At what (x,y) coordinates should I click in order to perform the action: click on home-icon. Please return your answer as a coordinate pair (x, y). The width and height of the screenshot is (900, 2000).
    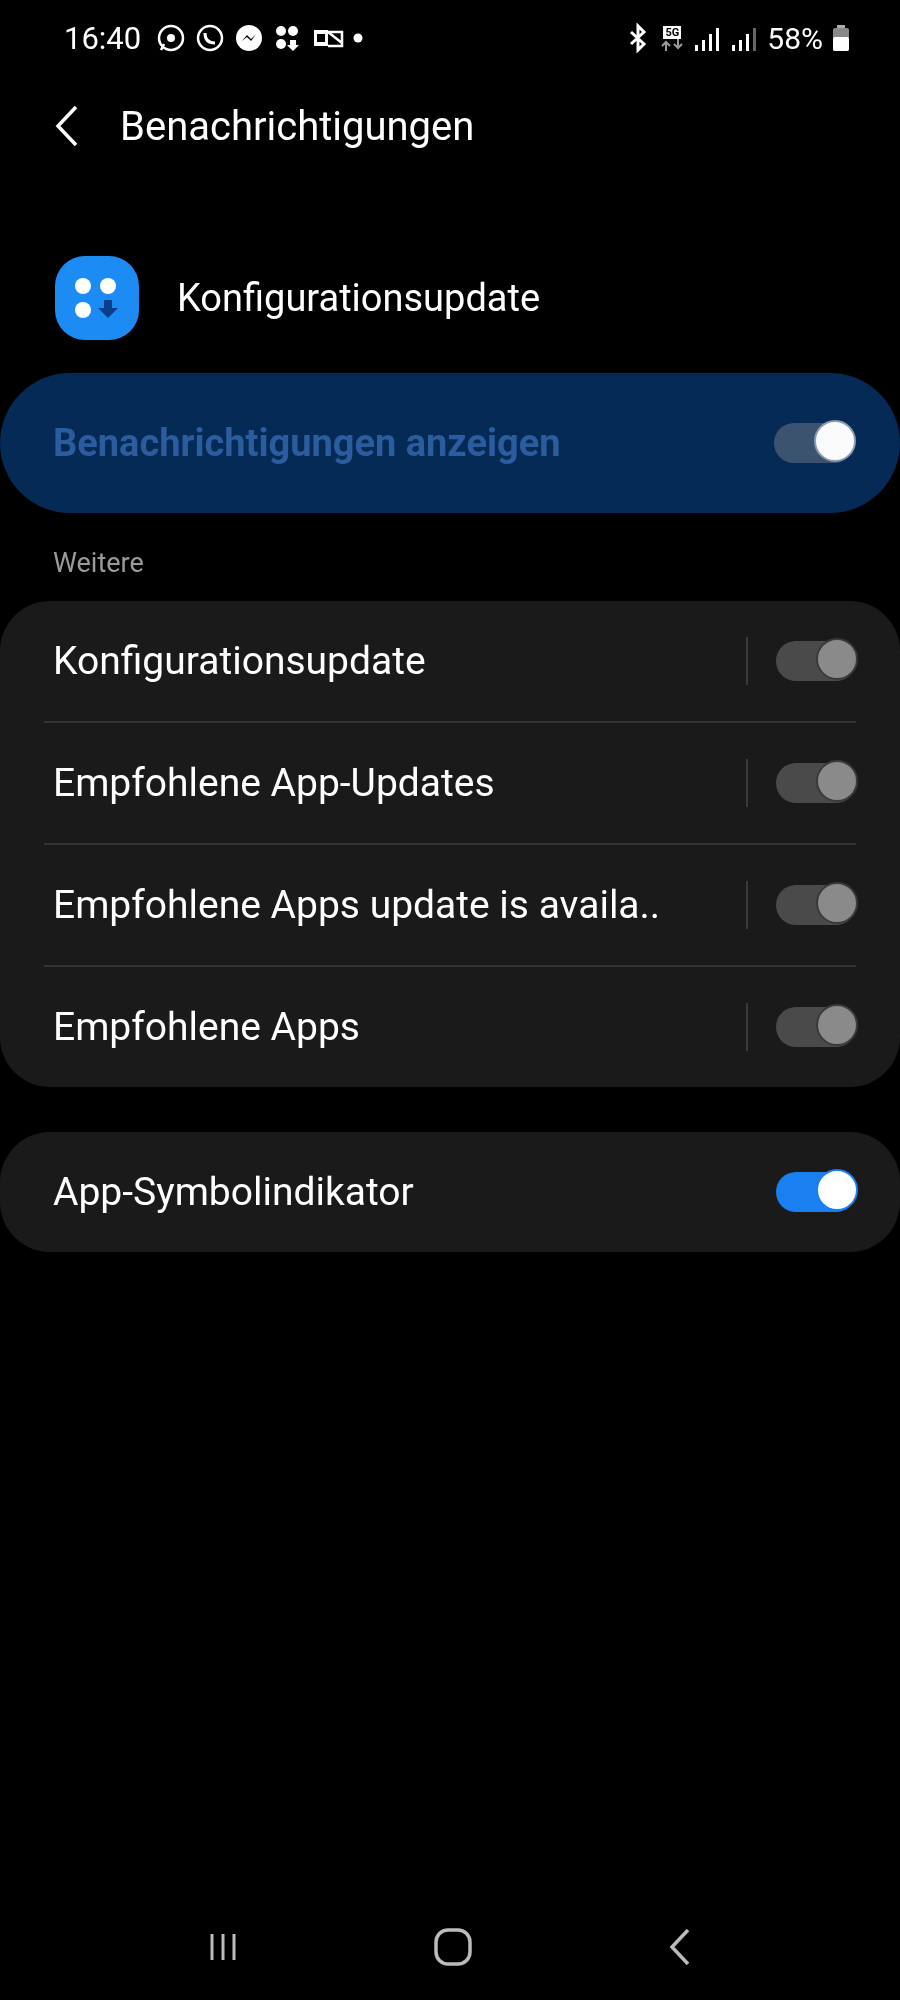
    Looking at the image, I should click on (453, 1947).